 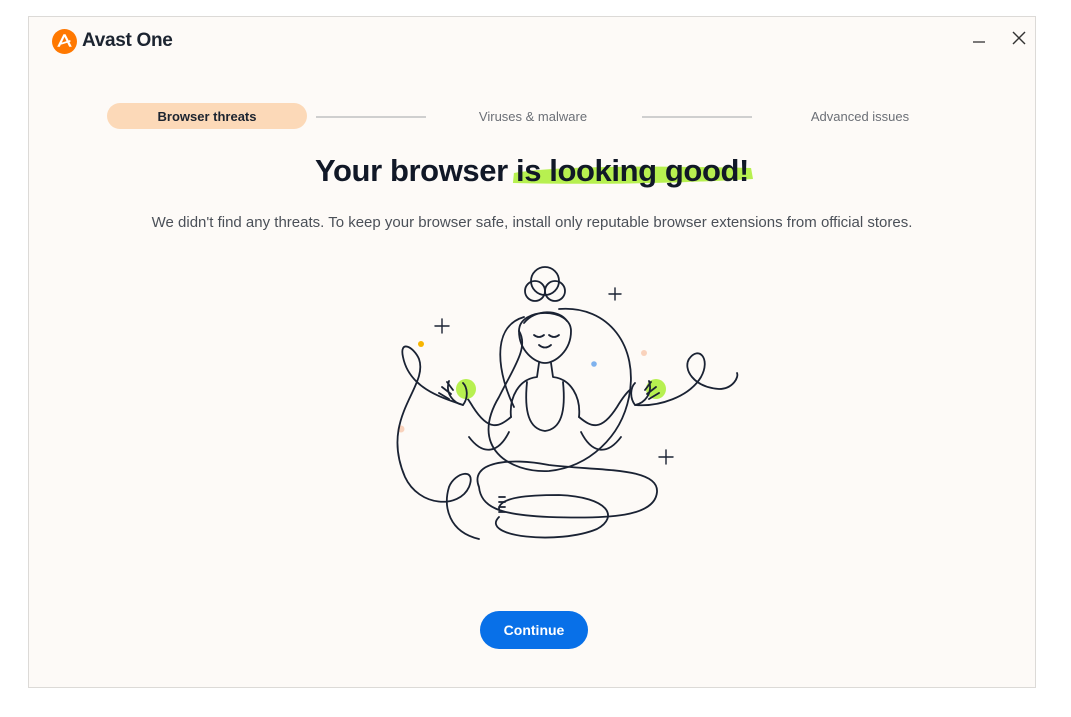 I want to click on page-title: Your browser is looking good!, so click(x=532, y=171).